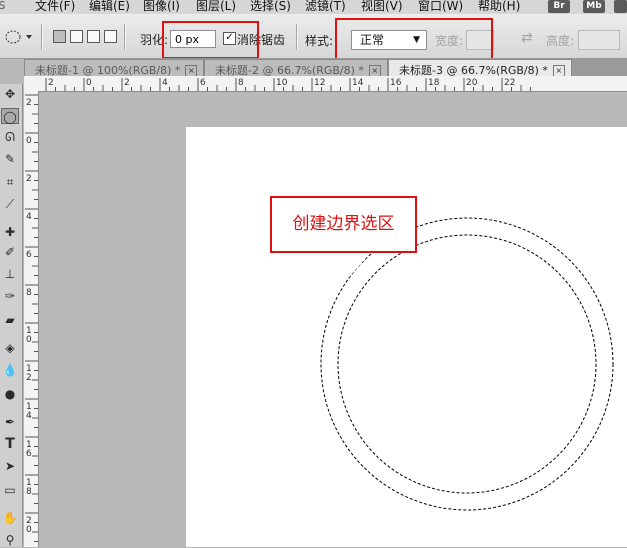  Describe the element at coordinates (620, 6) in the screenshot. I see `workspace-overflow-icon` at that location.